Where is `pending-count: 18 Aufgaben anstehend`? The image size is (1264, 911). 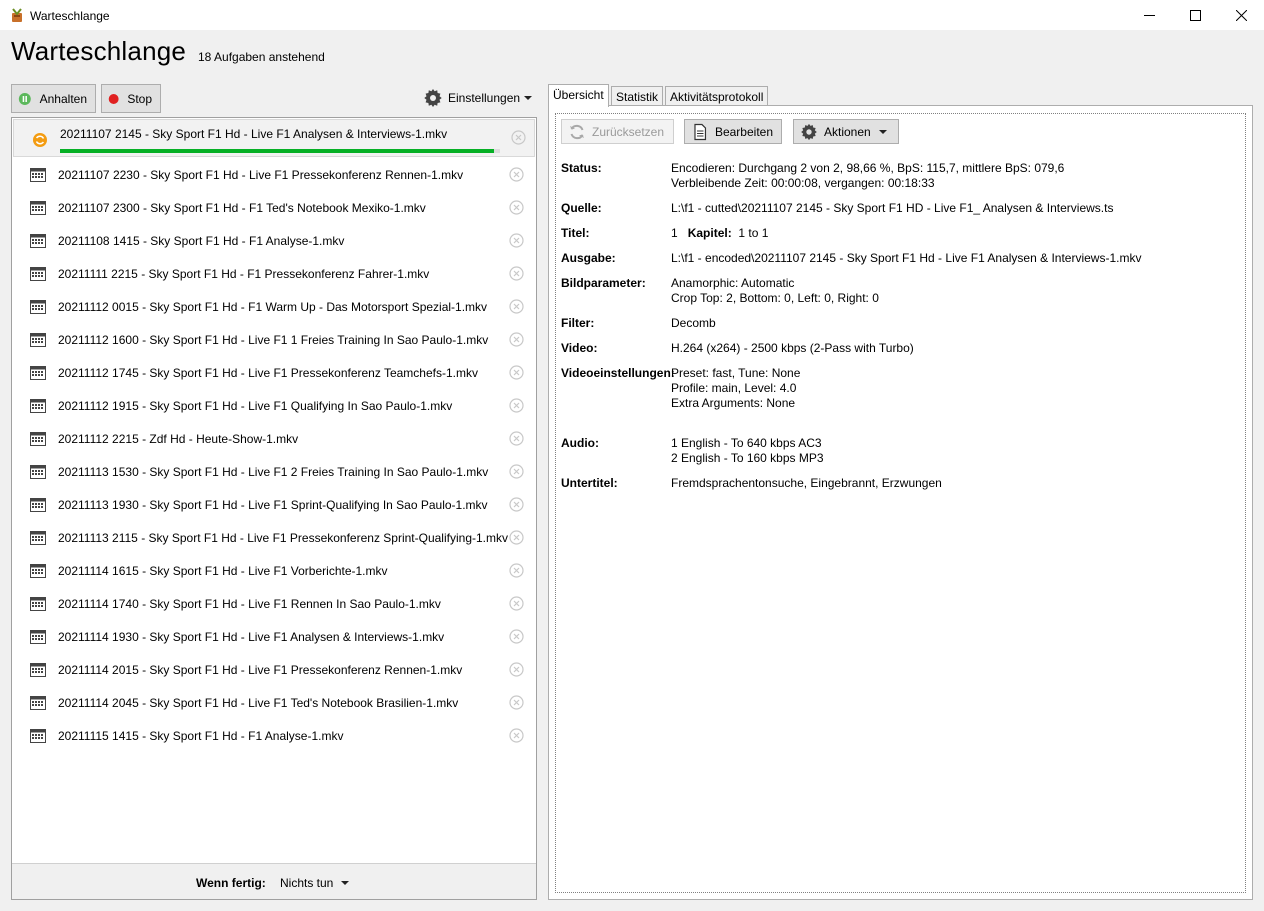 pending-count: 18 Aufgaben anstehend is located at coordinates (261, 57).